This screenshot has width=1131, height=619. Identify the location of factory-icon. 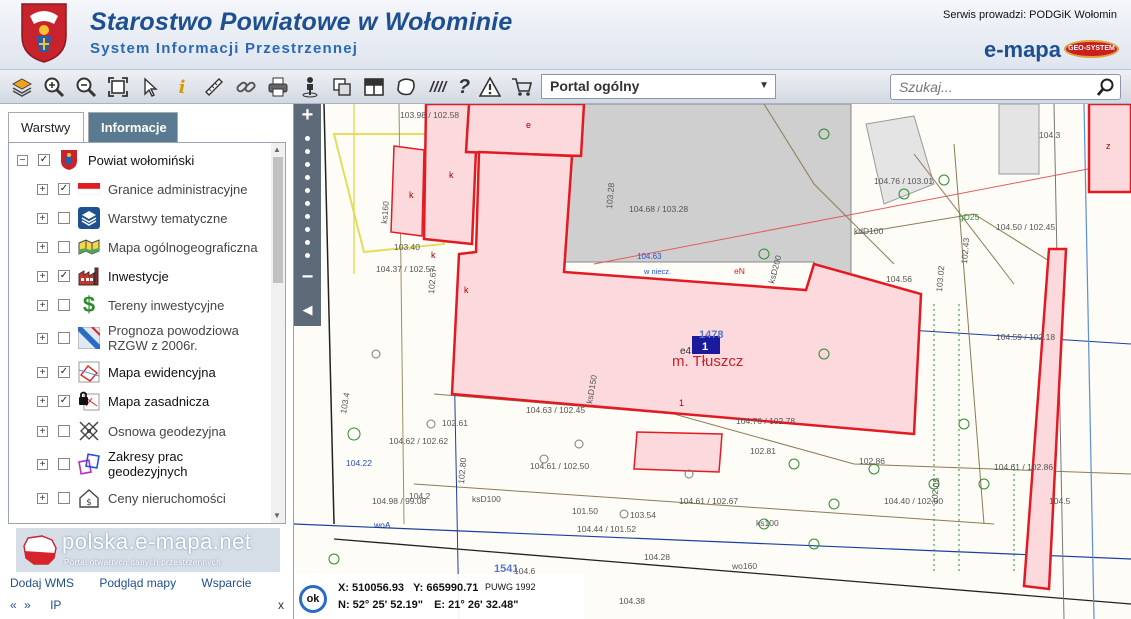
(89, 276).